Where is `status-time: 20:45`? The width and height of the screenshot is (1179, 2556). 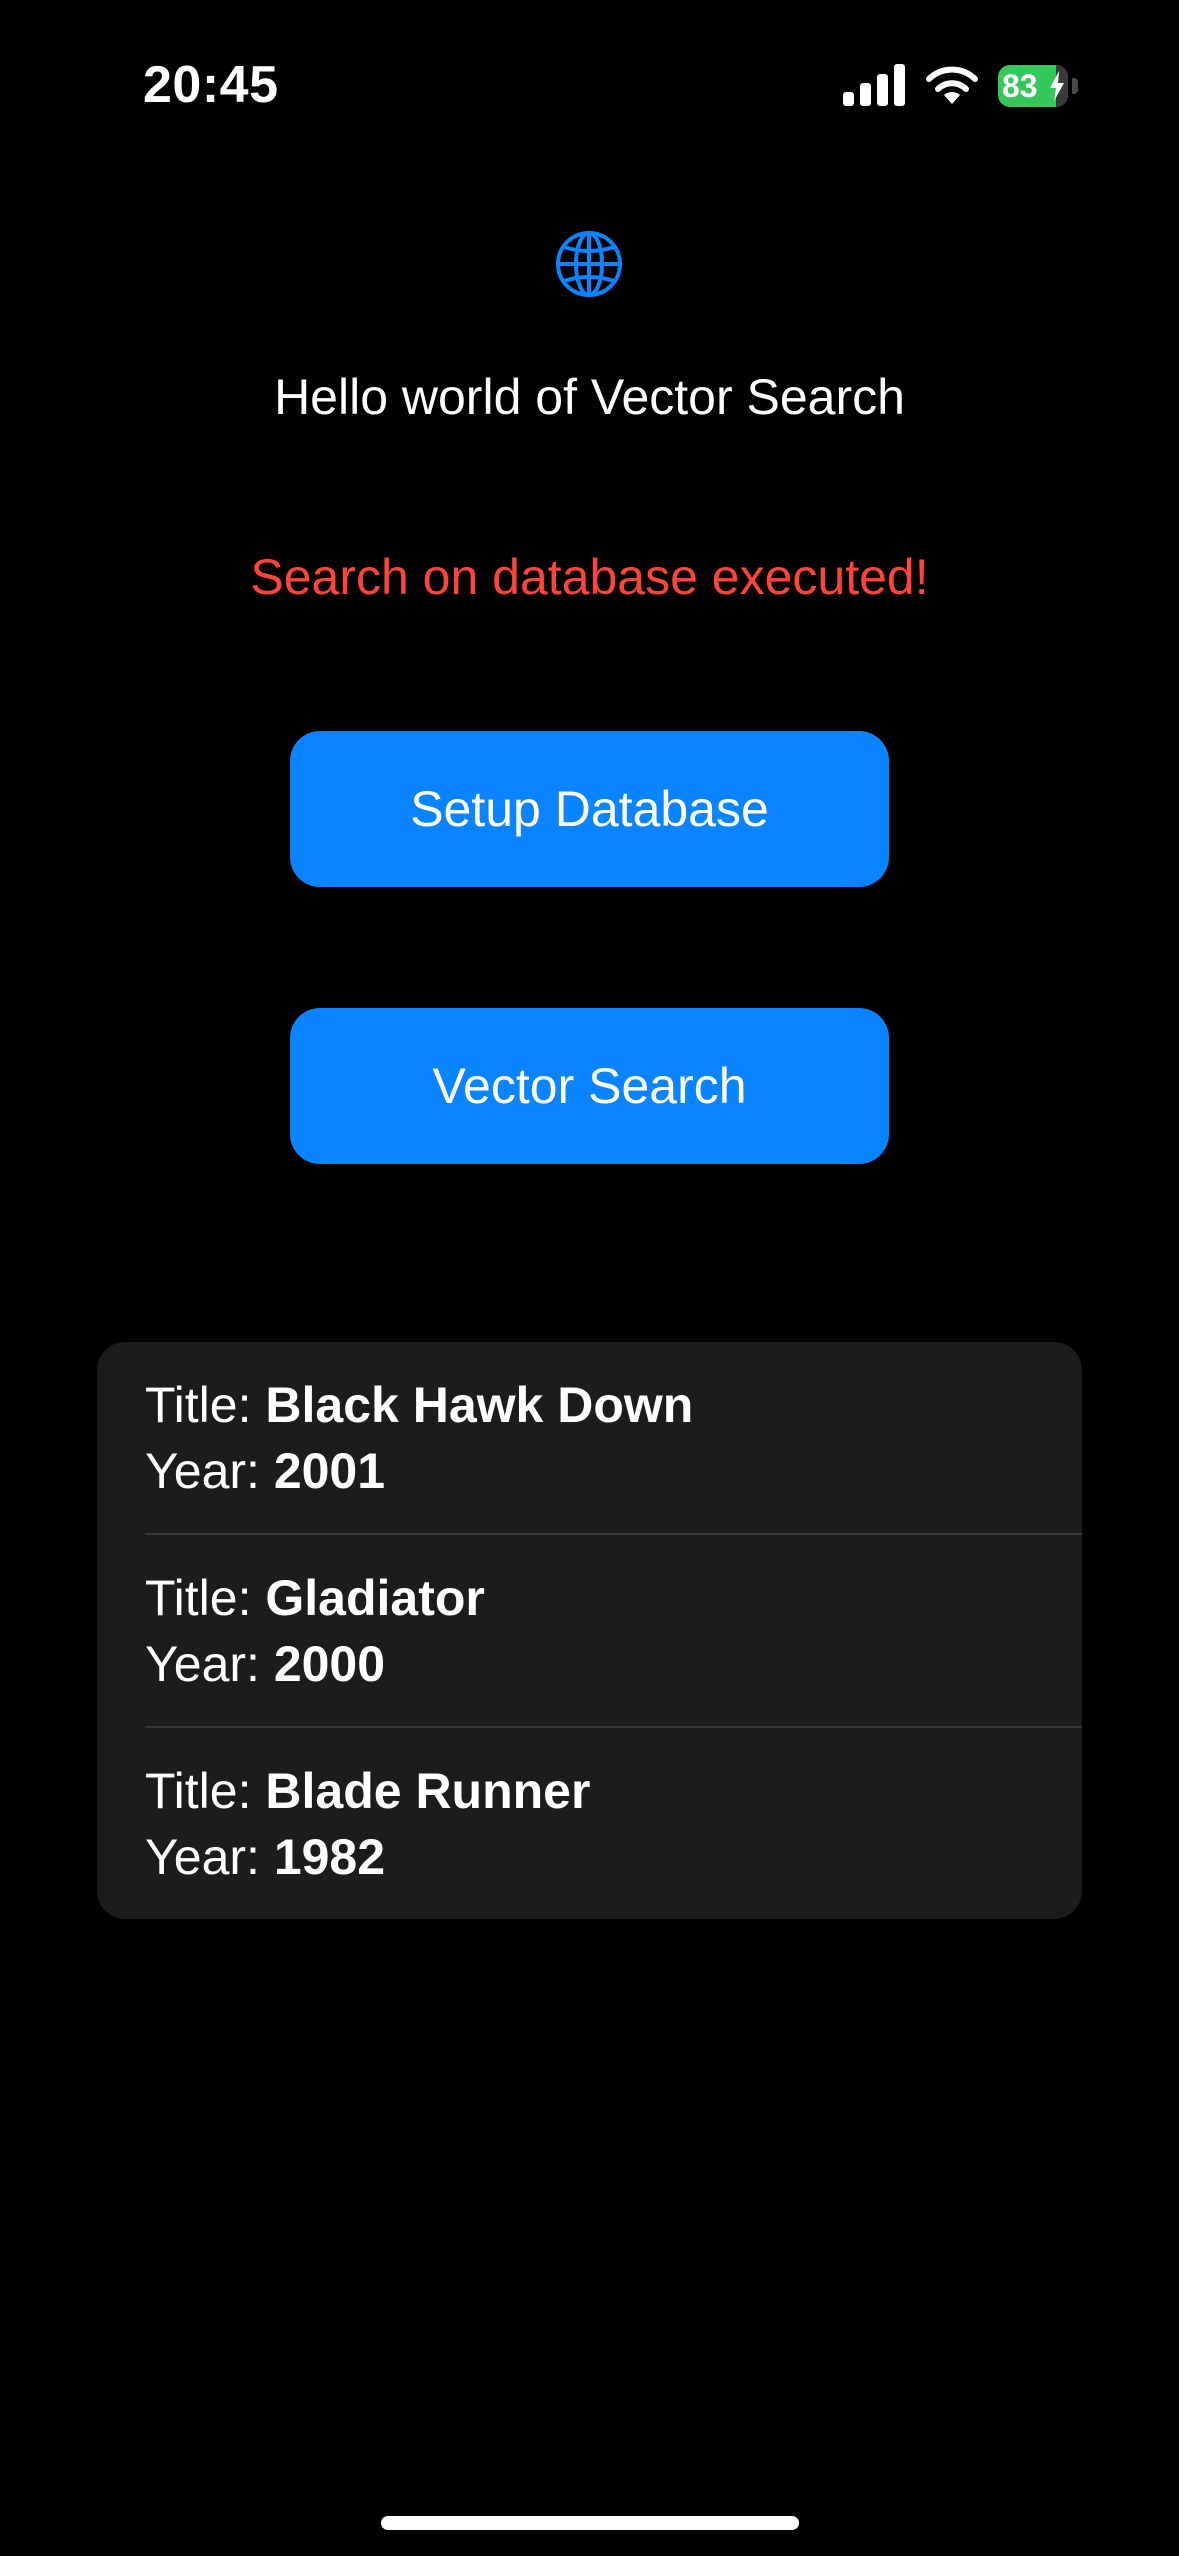
status-time: 20:45 is located at coordinates (211, 85).